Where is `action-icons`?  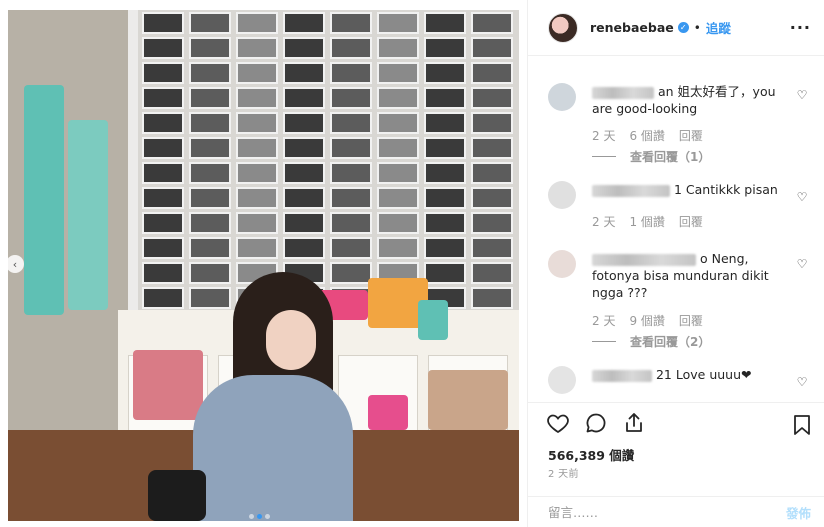
action-icons is located at coordinates (596, 423).